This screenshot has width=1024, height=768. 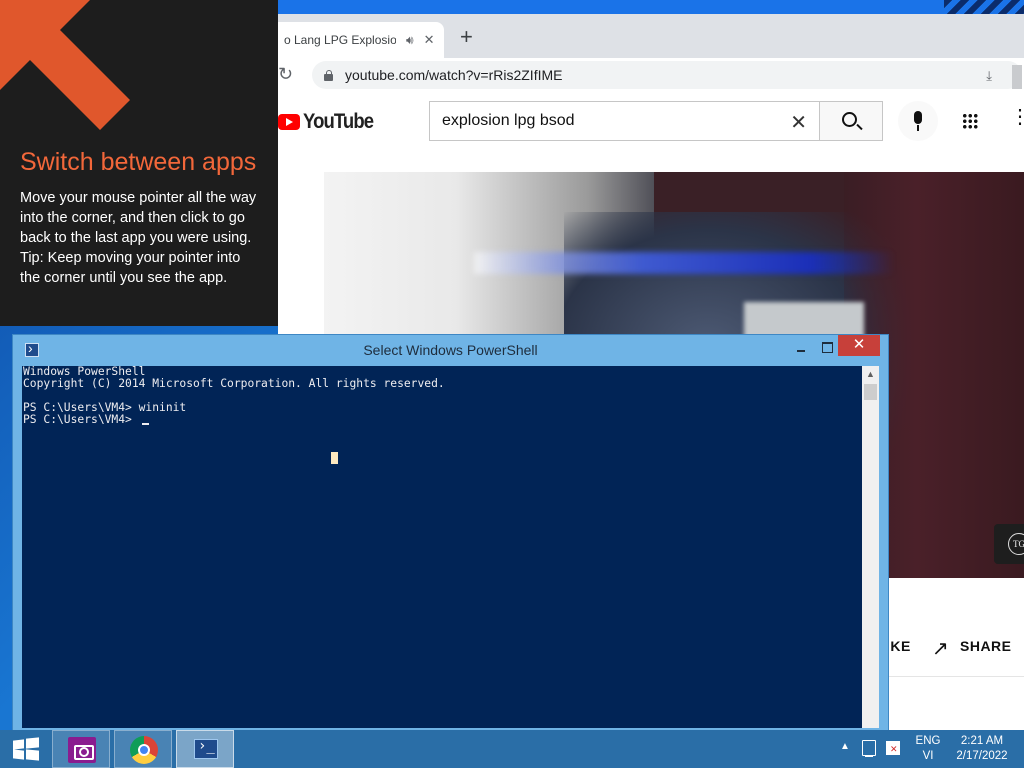 I want to click on reload-icon: ↻, so click(x=285, y=74).